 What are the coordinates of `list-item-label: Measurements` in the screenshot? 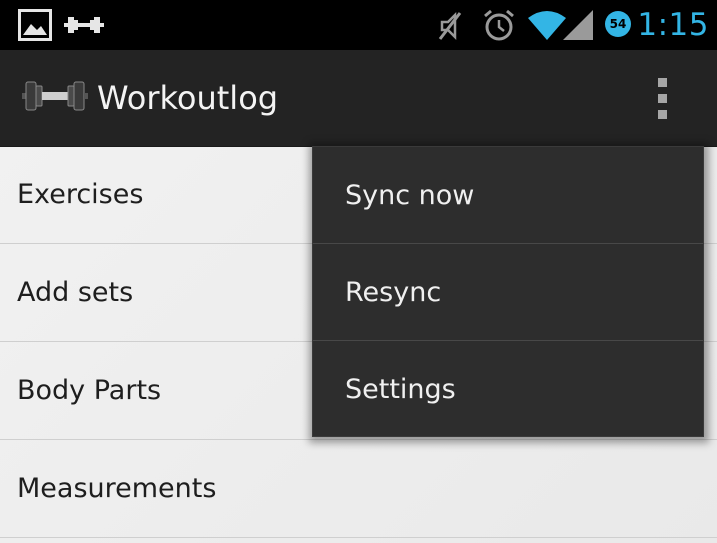 It's located at (117, 488).